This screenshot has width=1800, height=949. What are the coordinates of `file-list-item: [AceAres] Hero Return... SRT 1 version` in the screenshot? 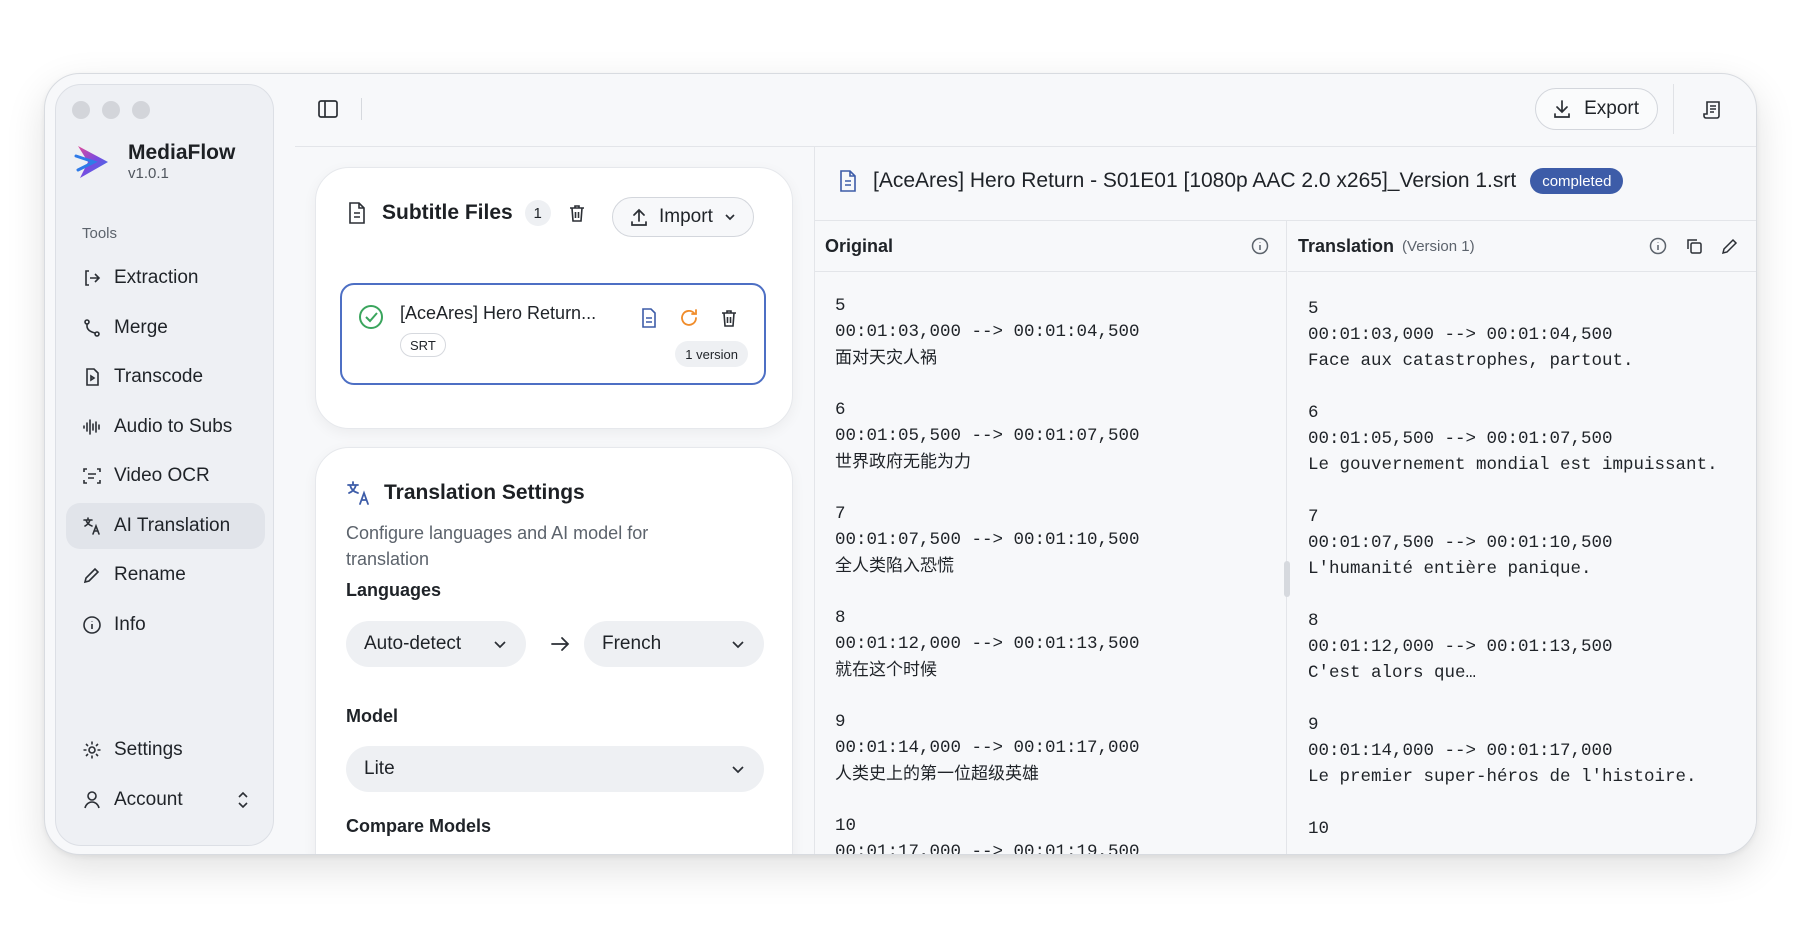 It's located at (553, 334).